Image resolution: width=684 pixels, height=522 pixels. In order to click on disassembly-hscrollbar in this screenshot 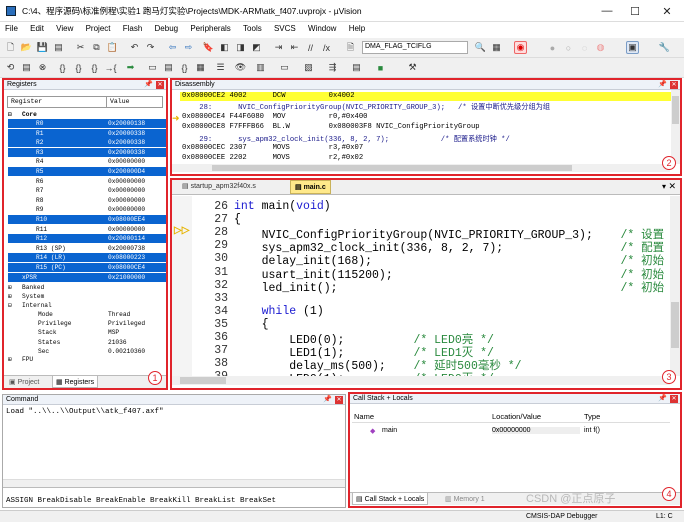, I will do `click(421, 168)`.